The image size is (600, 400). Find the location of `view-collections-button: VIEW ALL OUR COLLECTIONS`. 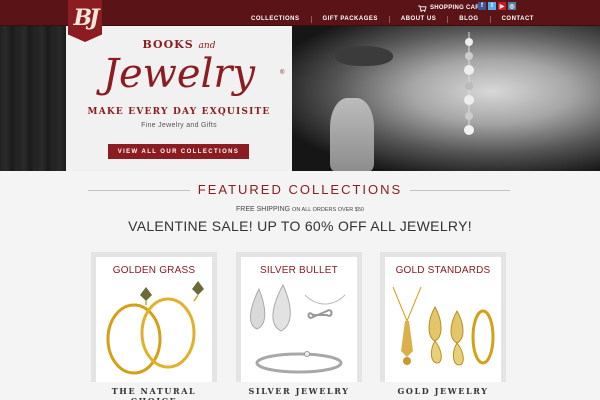

view-collections-button: VIEW ALL OUR COLLECTIONS is located at coordinates (178, 151).